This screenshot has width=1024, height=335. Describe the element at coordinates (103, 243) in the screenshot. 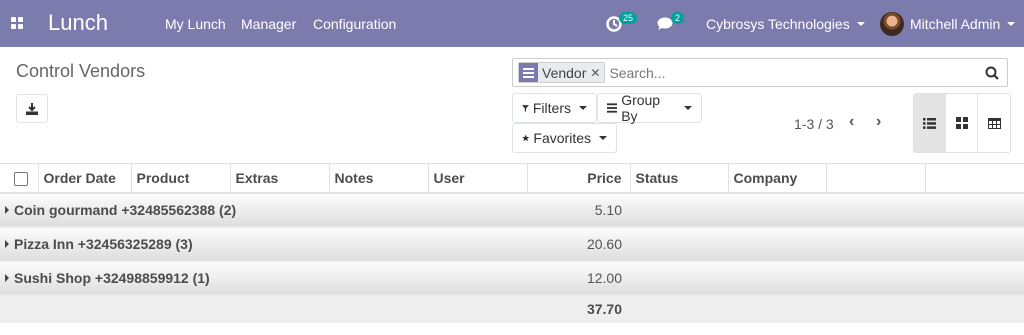

I see `group-label: Pizza Inn +32456325289 (3)` at that location.